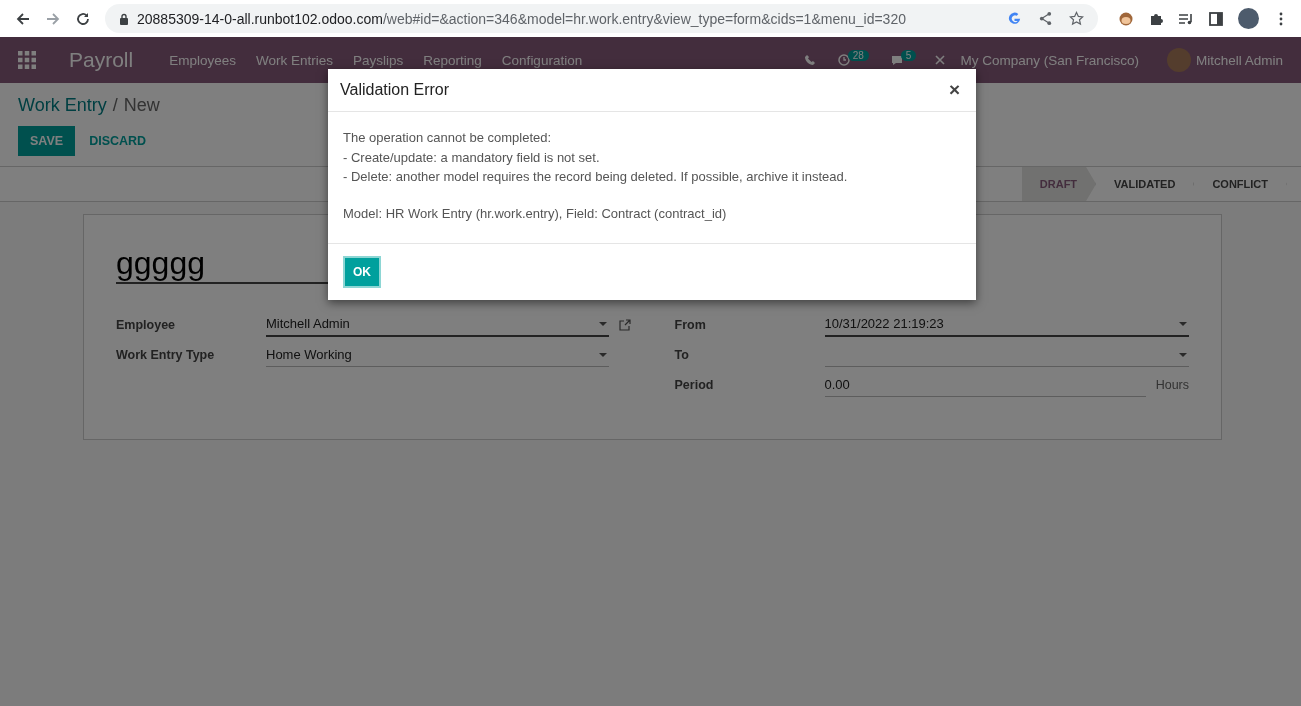  I want to click on error-message: Model: HR Work Entry (hr.work.entry), Field: Contract (contract_id), so click(535, 213).